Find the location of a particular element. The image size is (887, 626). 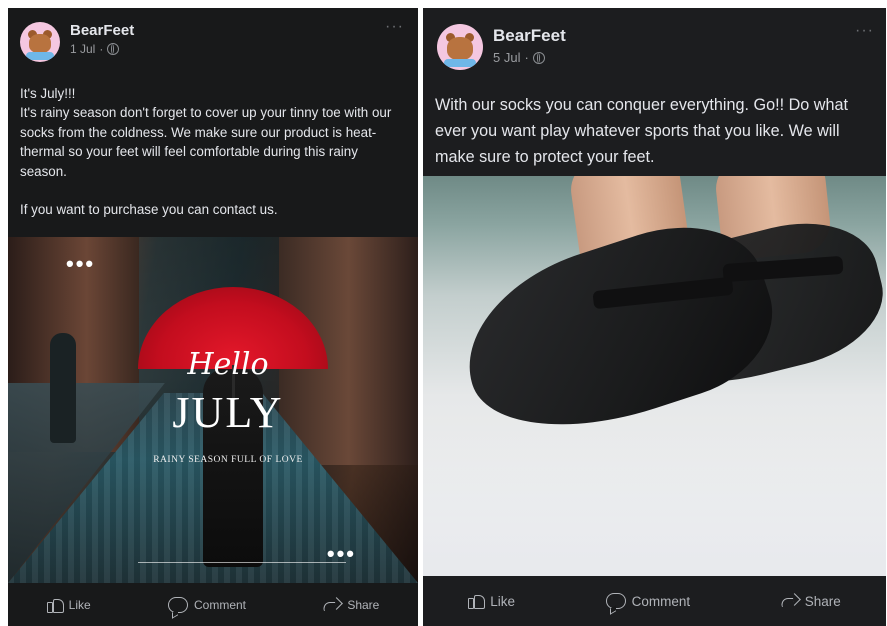

post-meta: 5 Jul · is located at coordinates (519, 57).